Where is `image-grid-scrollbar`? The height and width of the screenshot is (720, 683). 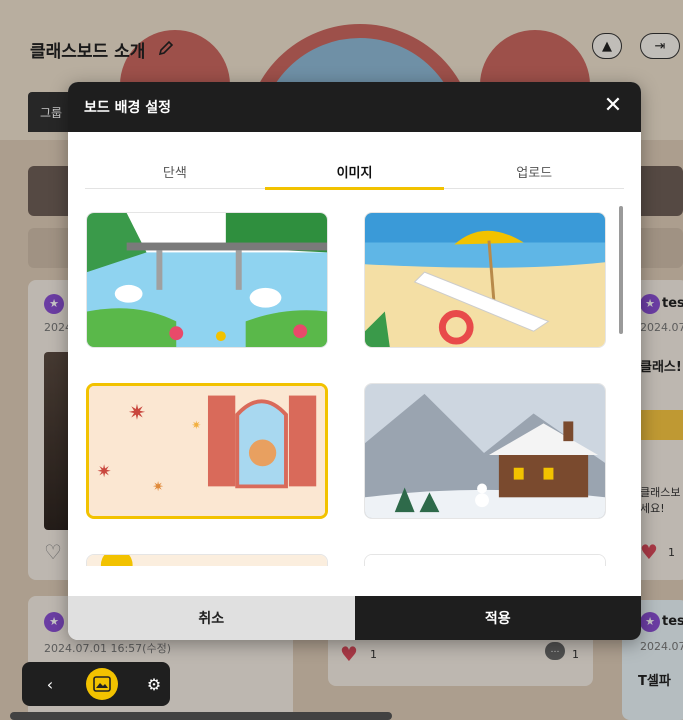
image-grid-scrollbar is located at coordinates (621, 270).